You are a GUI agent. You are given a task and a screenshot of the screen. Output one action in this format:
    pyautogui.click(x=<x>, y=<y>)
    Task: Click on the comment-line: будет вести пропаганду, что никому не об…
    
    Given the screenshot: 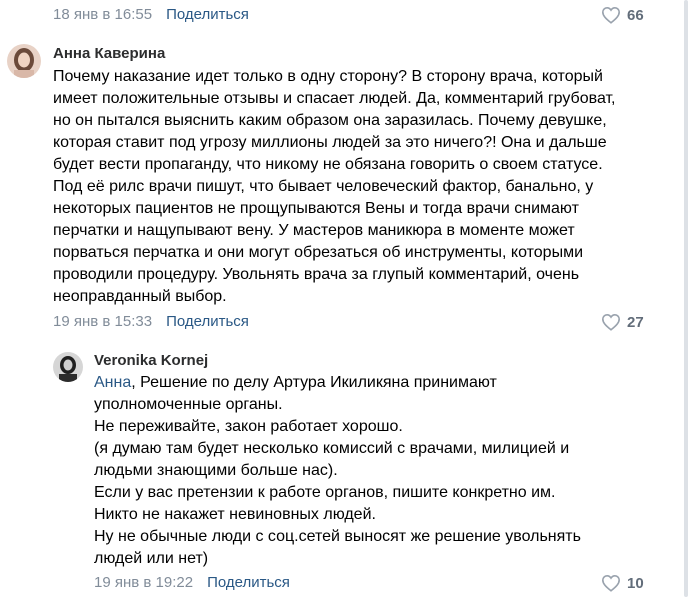 What is the action you would take?
    pyautogui.click(x=328, y=164)
    